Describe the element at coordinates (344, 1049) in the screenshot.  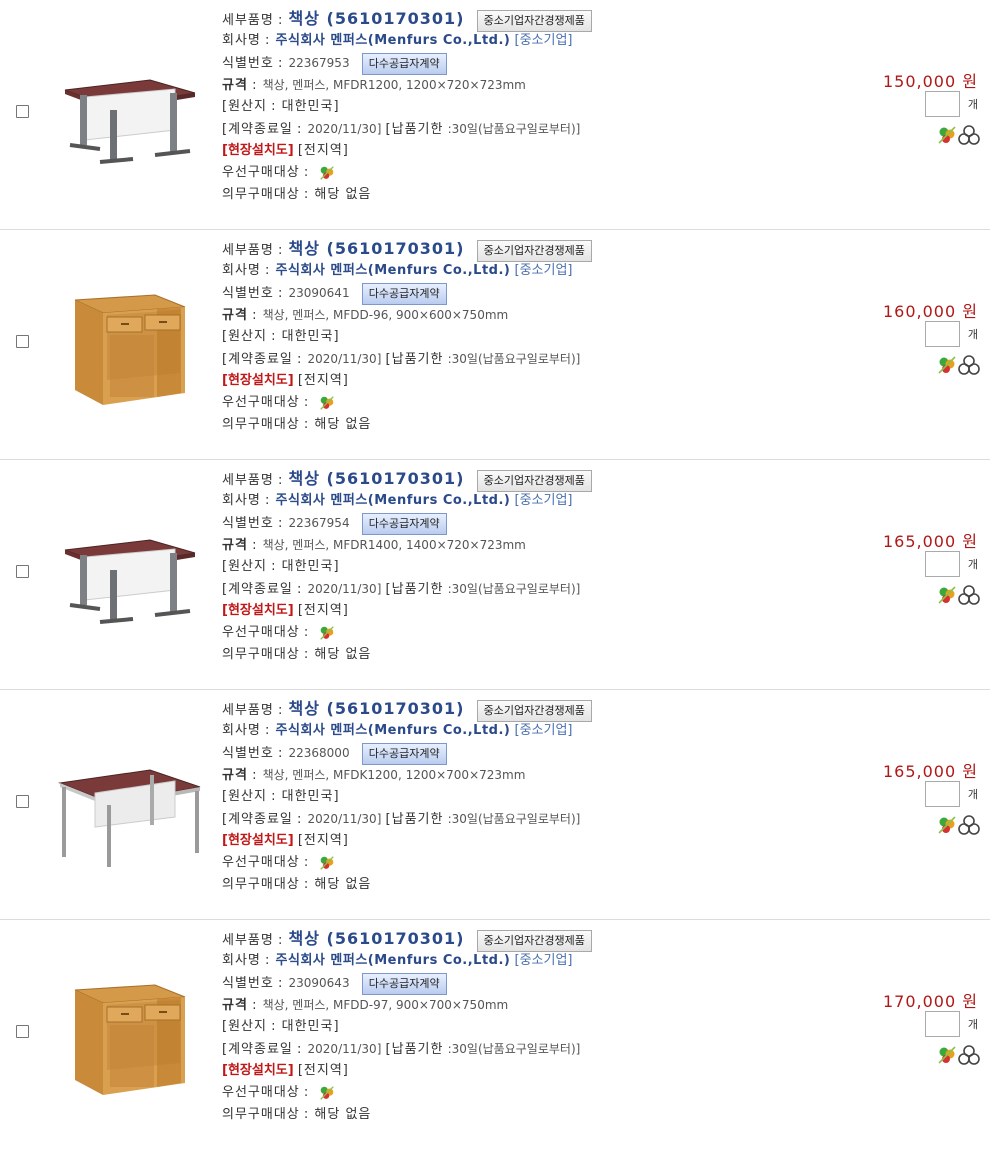
I see `contract-end-value: 2020/11/30]` at that location.